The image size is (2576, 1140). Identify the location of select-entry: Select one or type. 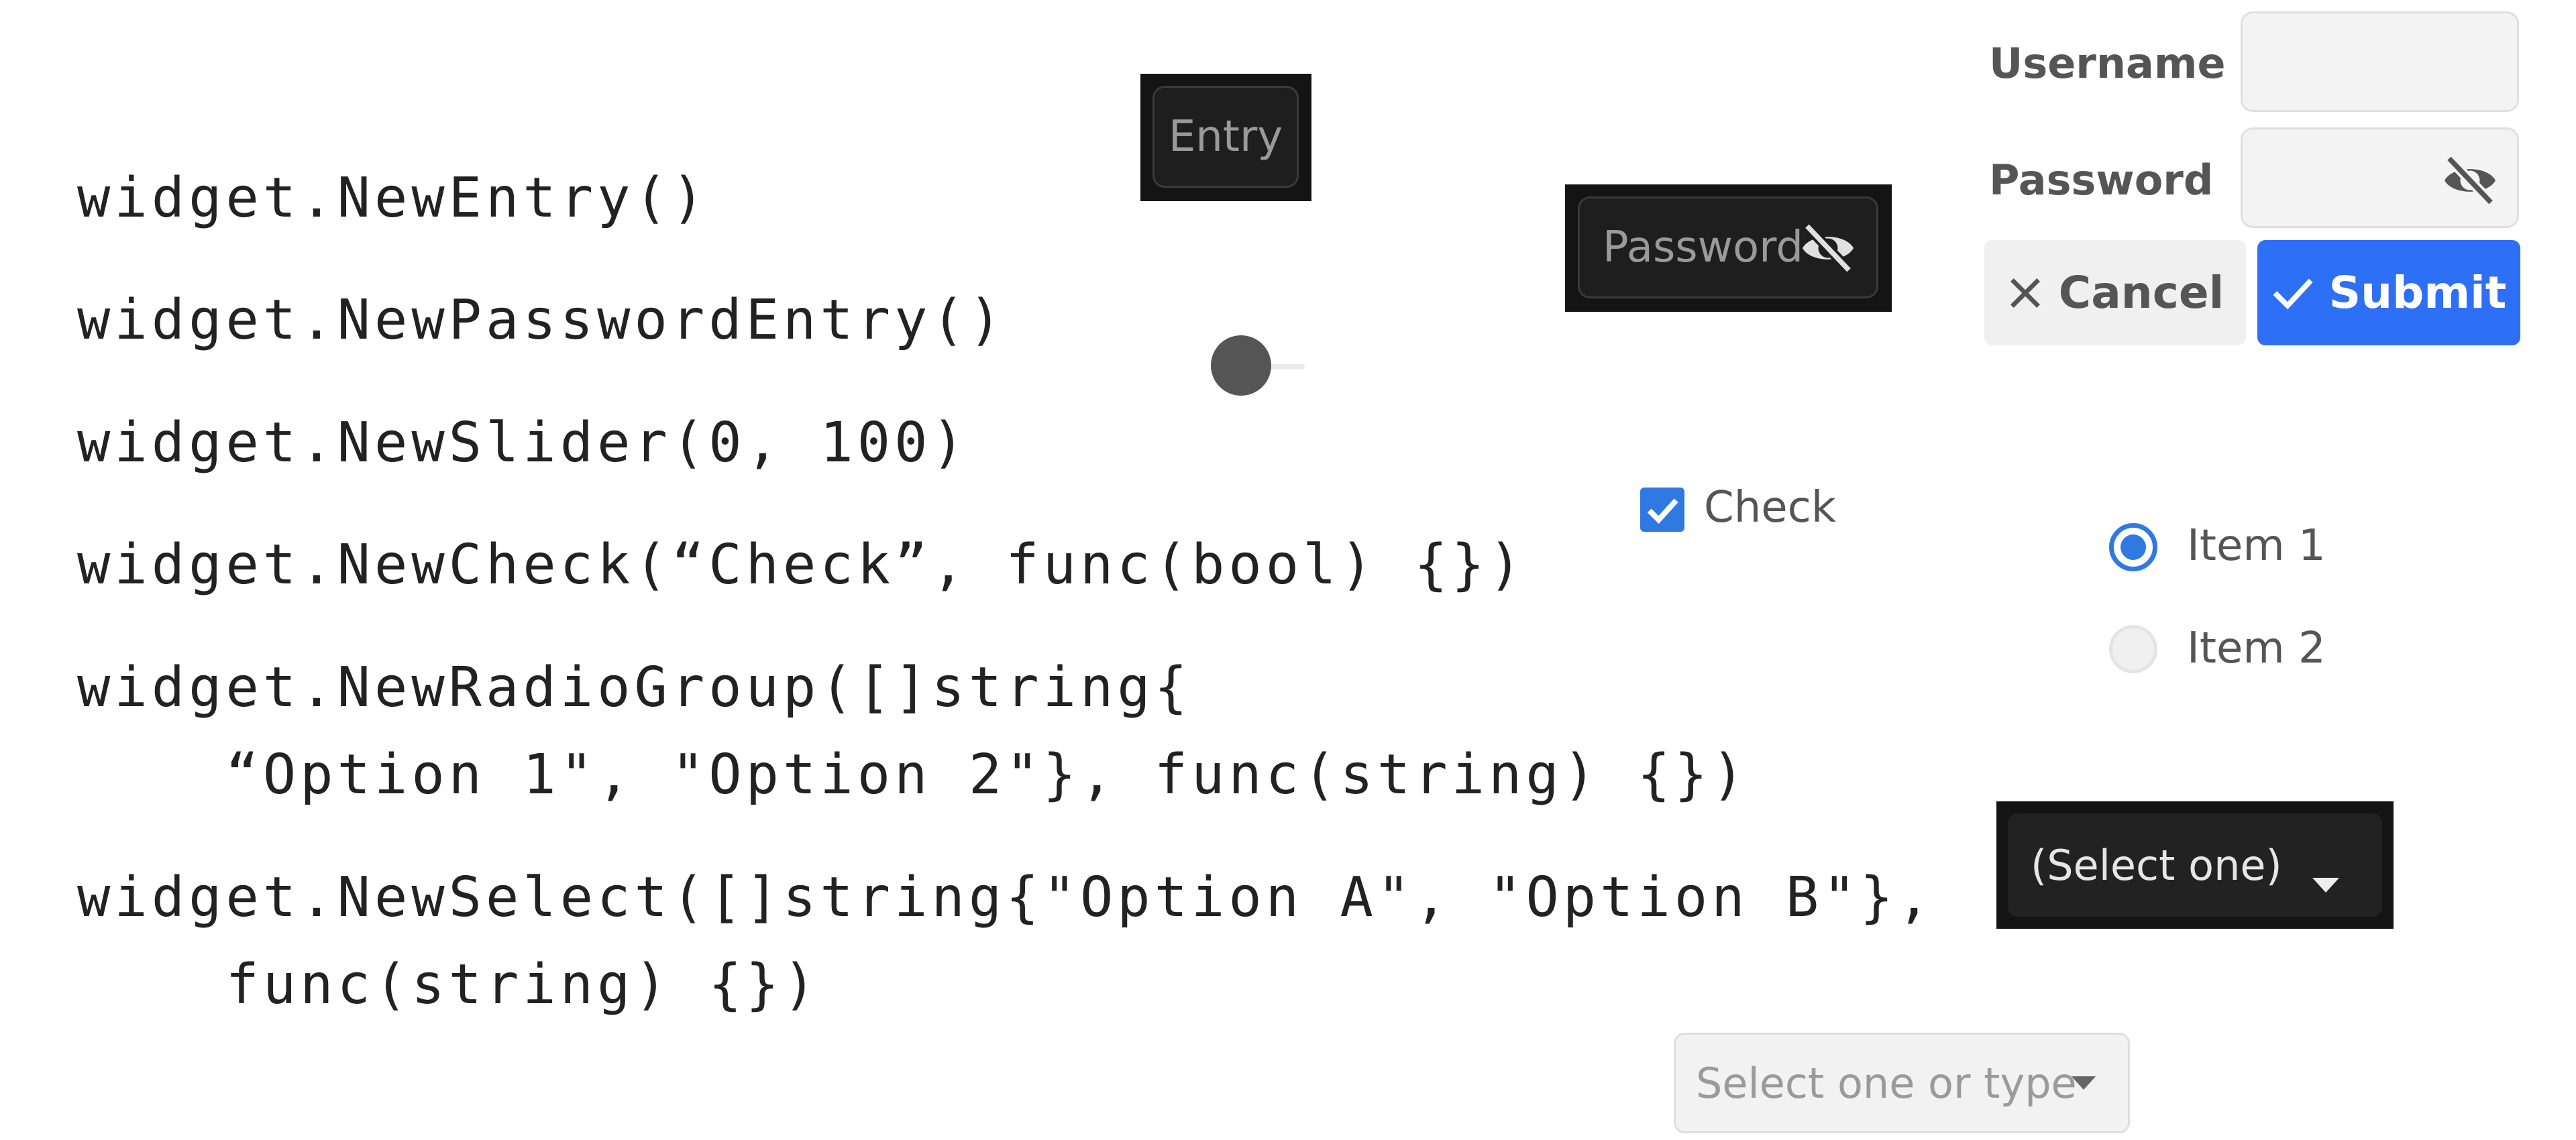
(1902, 1083).